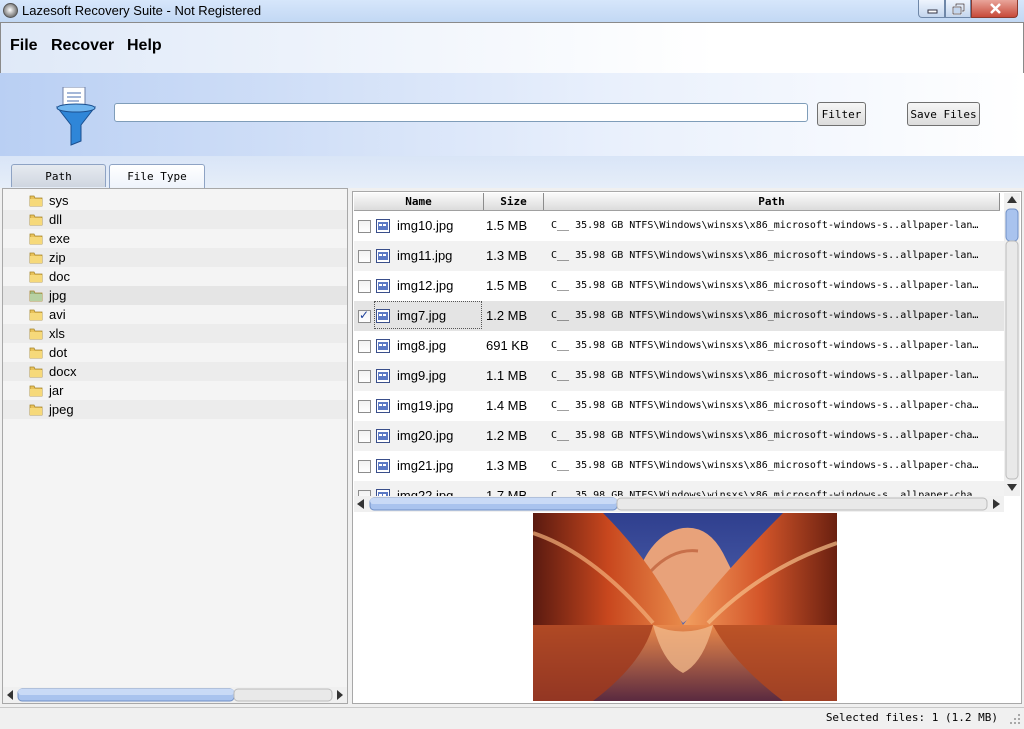  I want to click on column-header-size: Size, so click(514, 201).